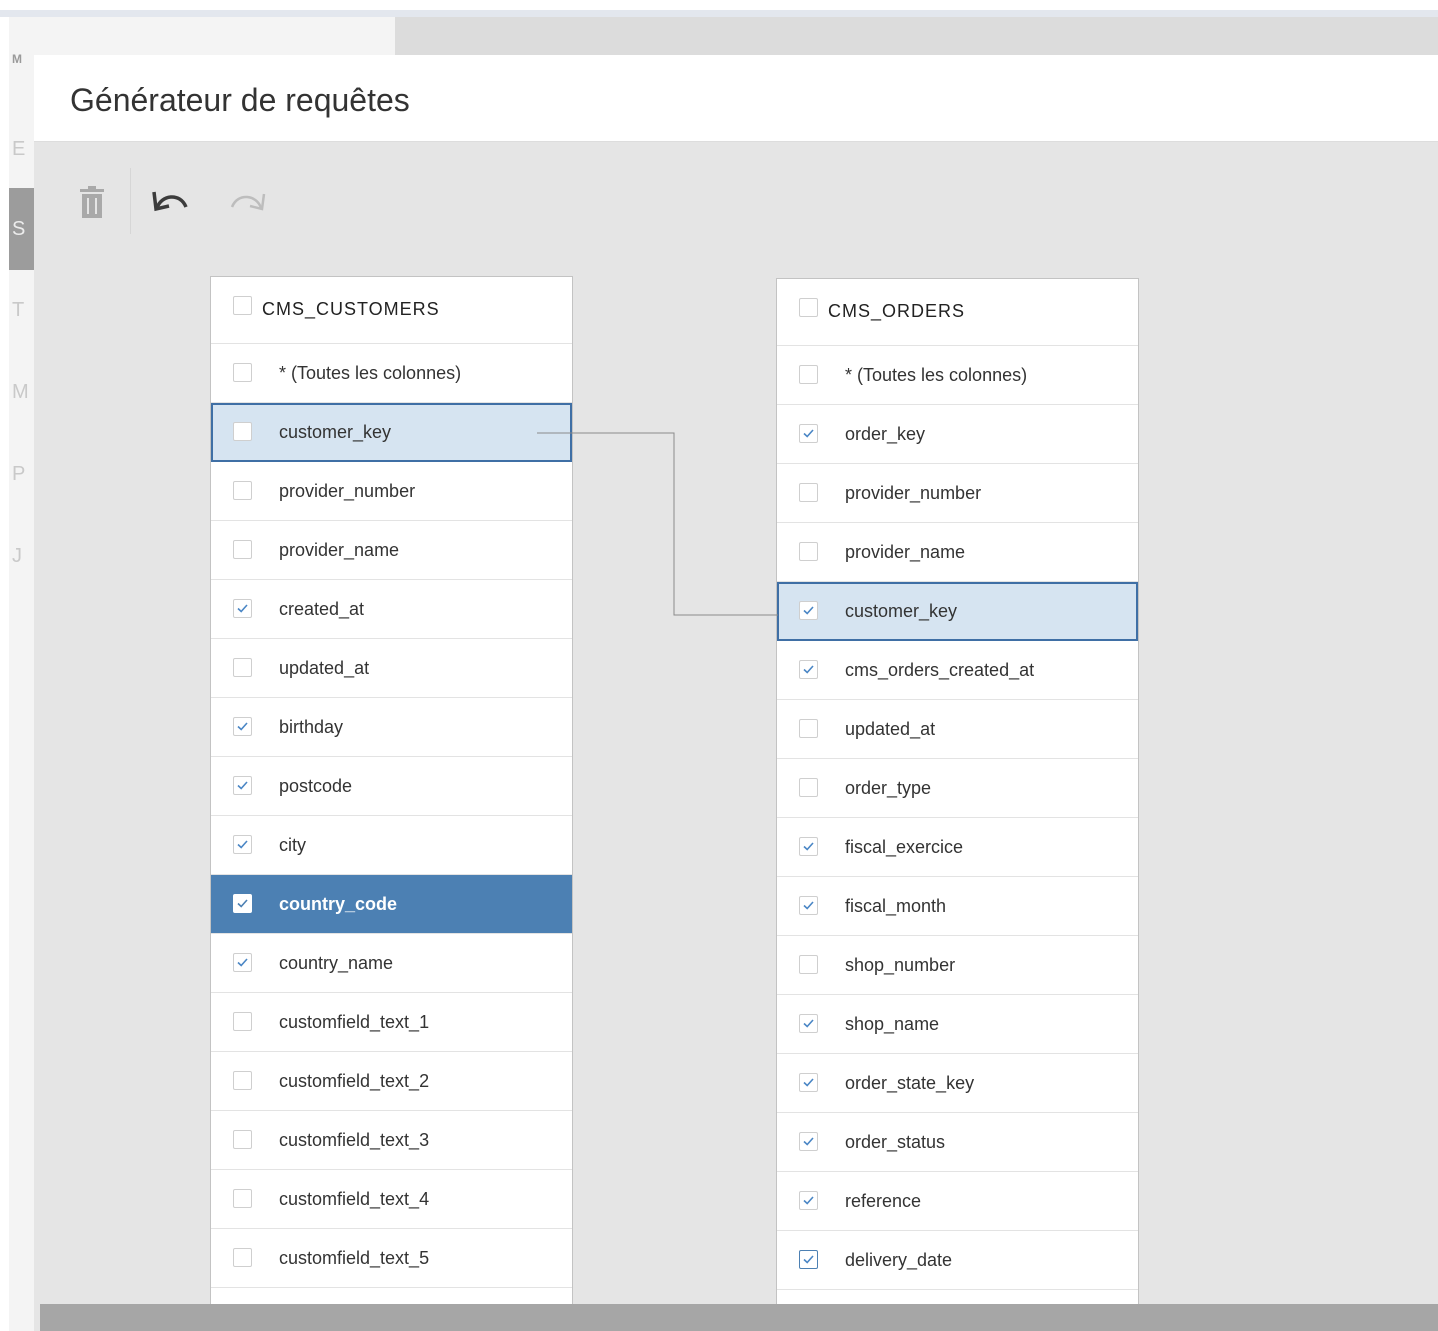 The width and height of the screenshot is (1438, 1331). What do you see at coordinates (900, 965) in the screenshot?
I see `column-name: shop_number` at bounding box center [900, 965].